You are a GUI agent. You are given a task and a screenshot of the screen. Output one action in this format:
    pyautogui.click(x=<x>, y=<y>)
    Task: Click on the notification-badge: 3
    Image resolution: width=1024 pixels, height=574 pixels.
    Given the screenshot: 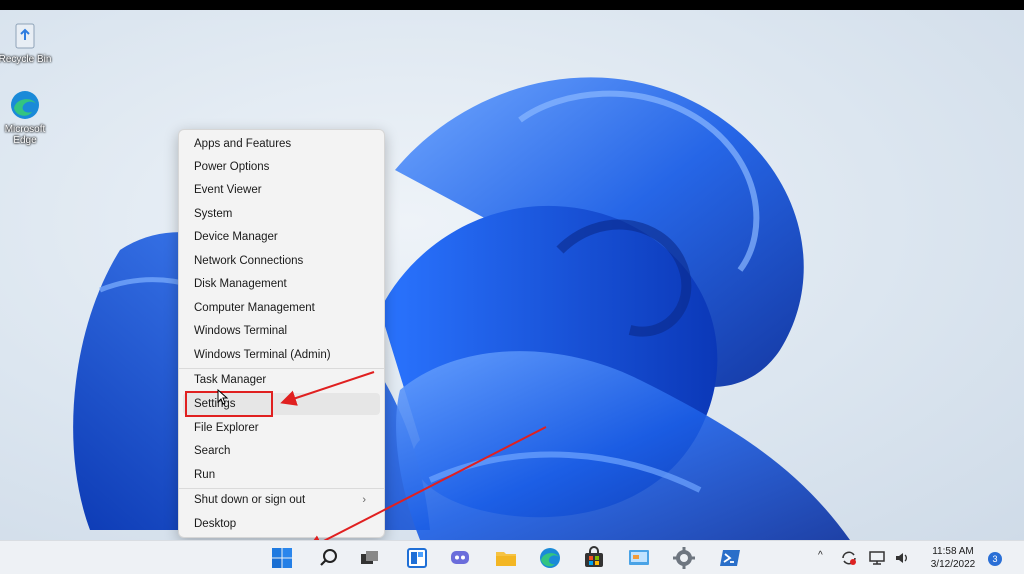 What is the action you would take?
    pyautogui.click(x=995, y=559)
    